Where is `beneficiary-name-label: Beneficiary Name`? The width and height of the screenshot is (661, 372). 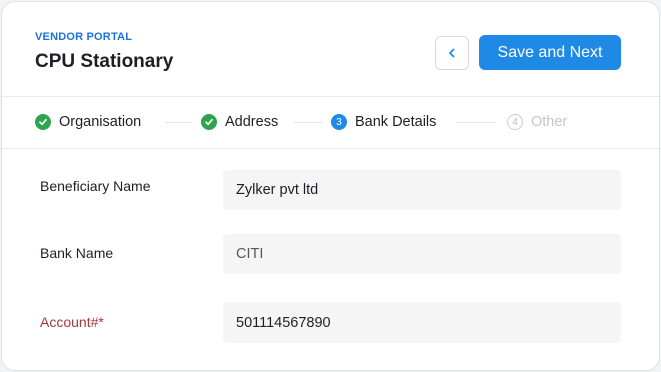 beneficiary-name-label: Beneficiary Name is located at coordinates (95, 186).